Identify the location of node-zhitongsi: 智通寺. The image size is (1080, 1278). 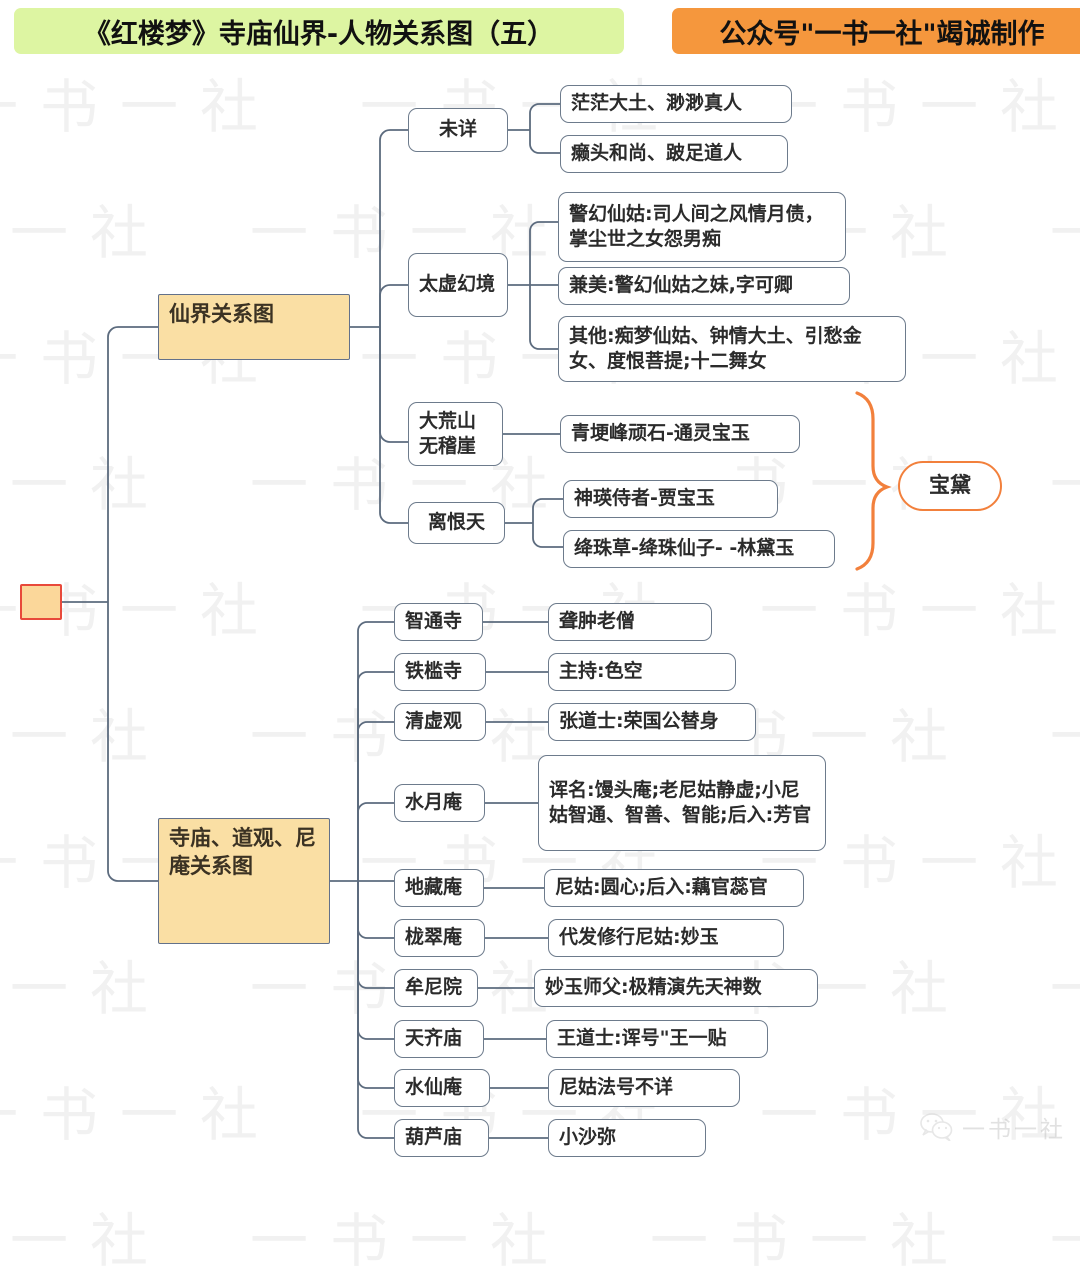
(438, 622).